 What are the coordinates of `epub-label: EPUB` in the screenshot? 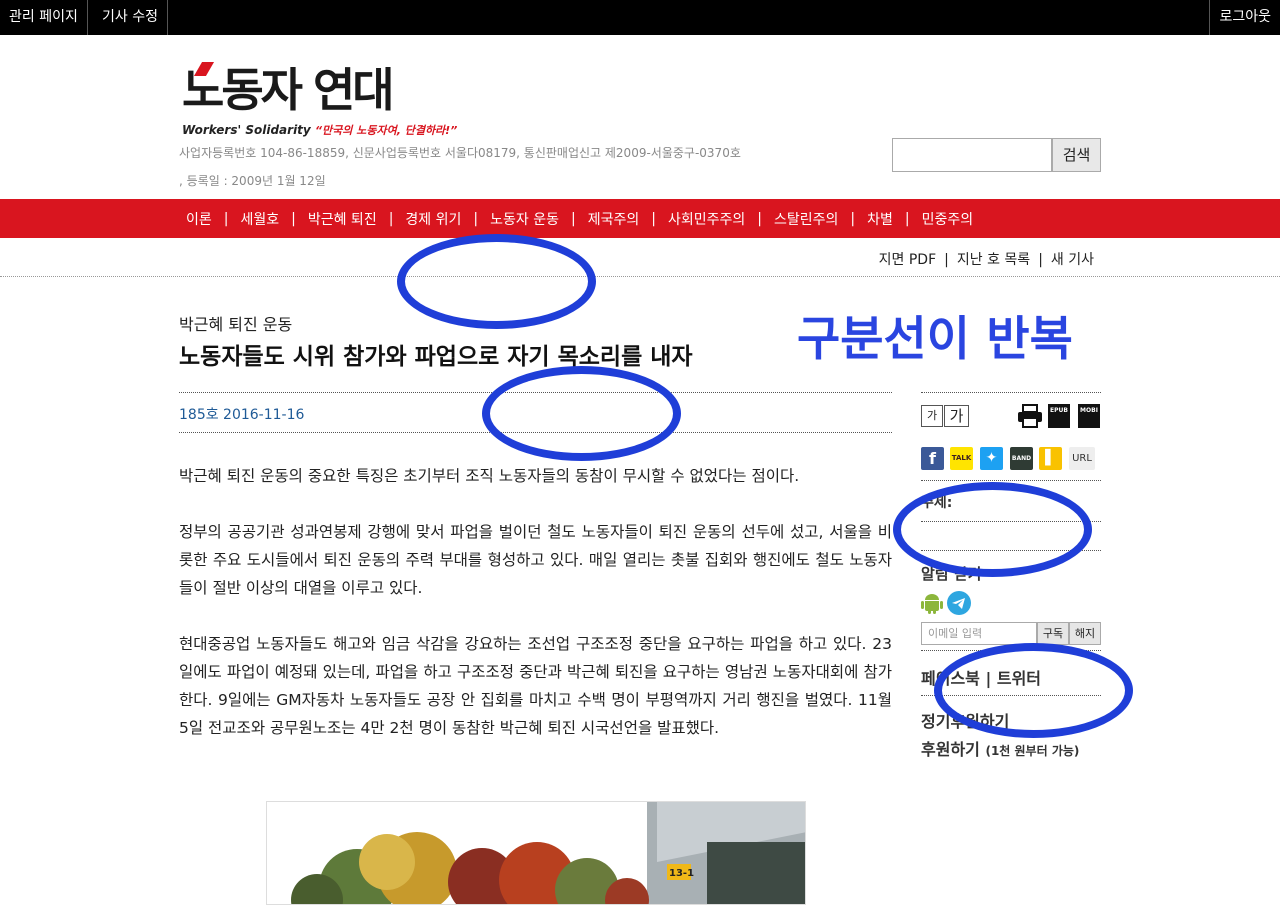 It's located at (1059, 410).